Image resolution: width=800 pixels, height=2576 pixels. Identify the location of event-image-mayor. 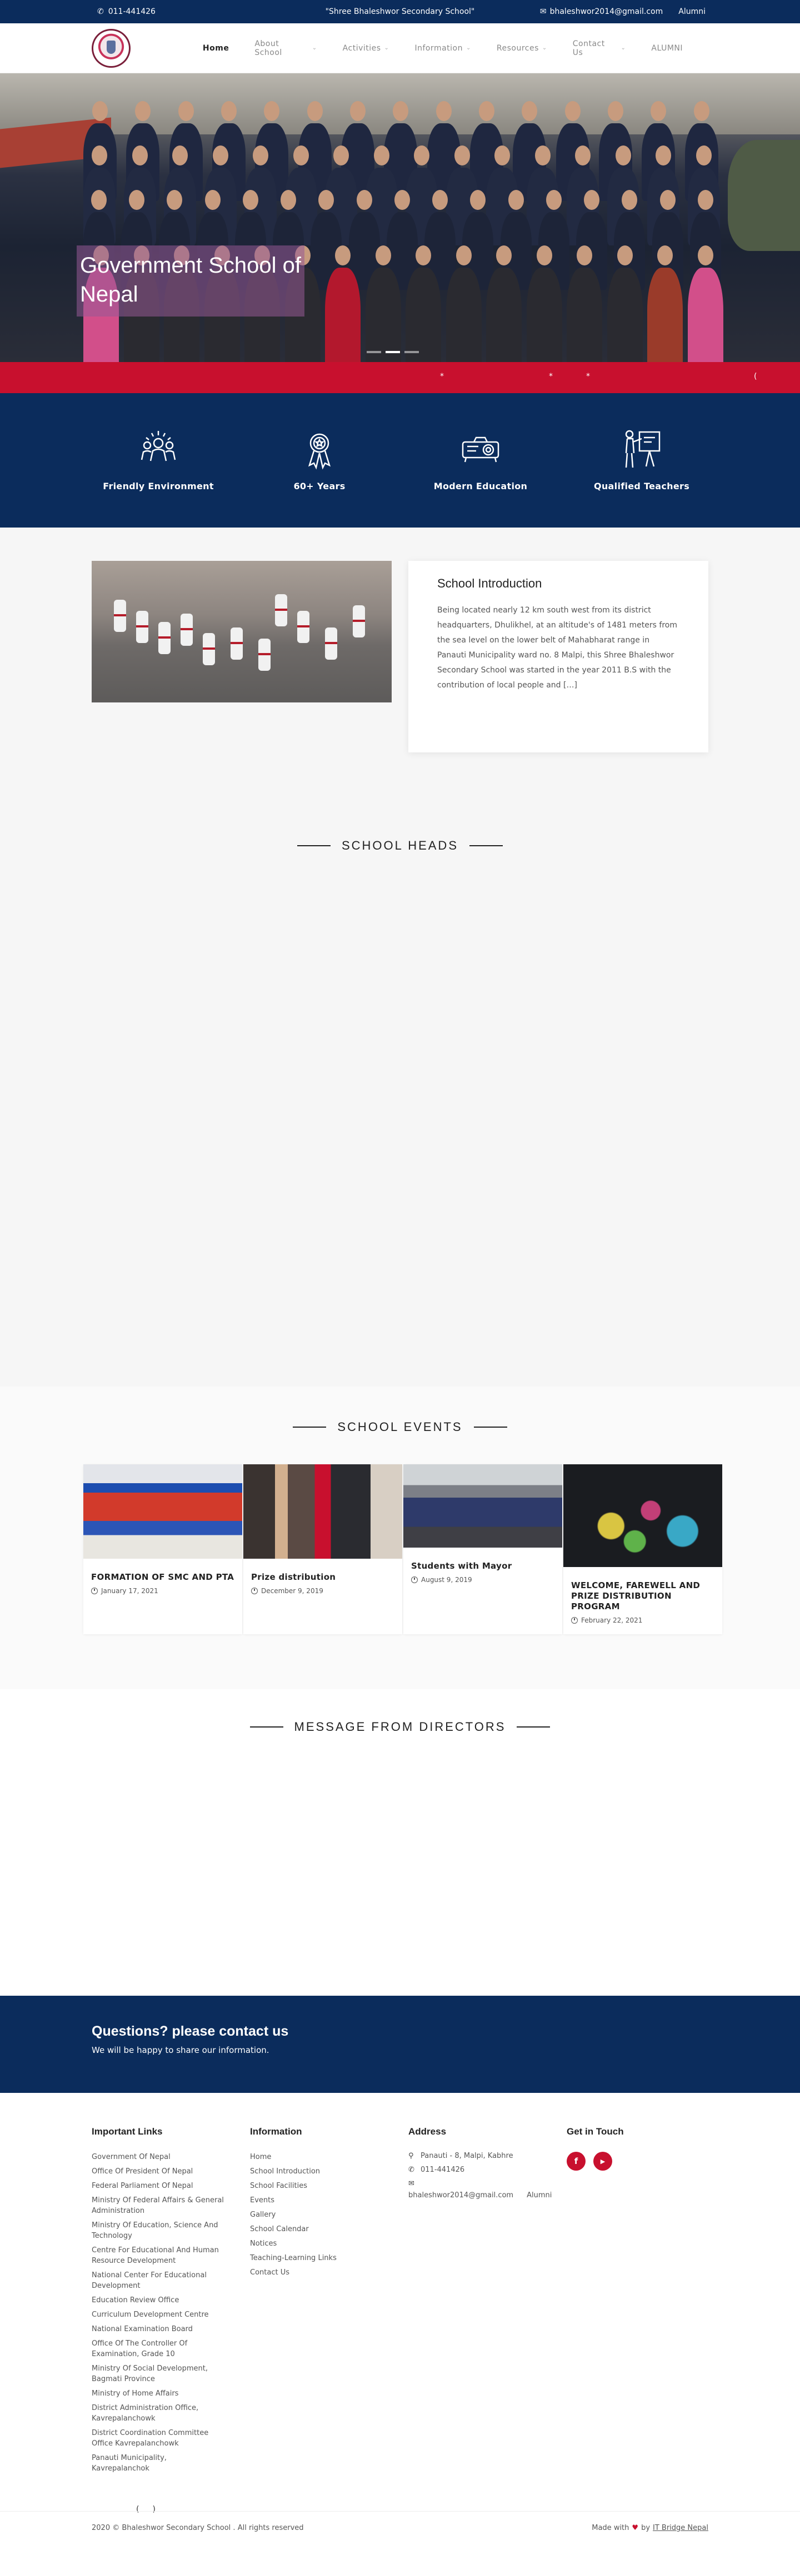
(482, 1506).